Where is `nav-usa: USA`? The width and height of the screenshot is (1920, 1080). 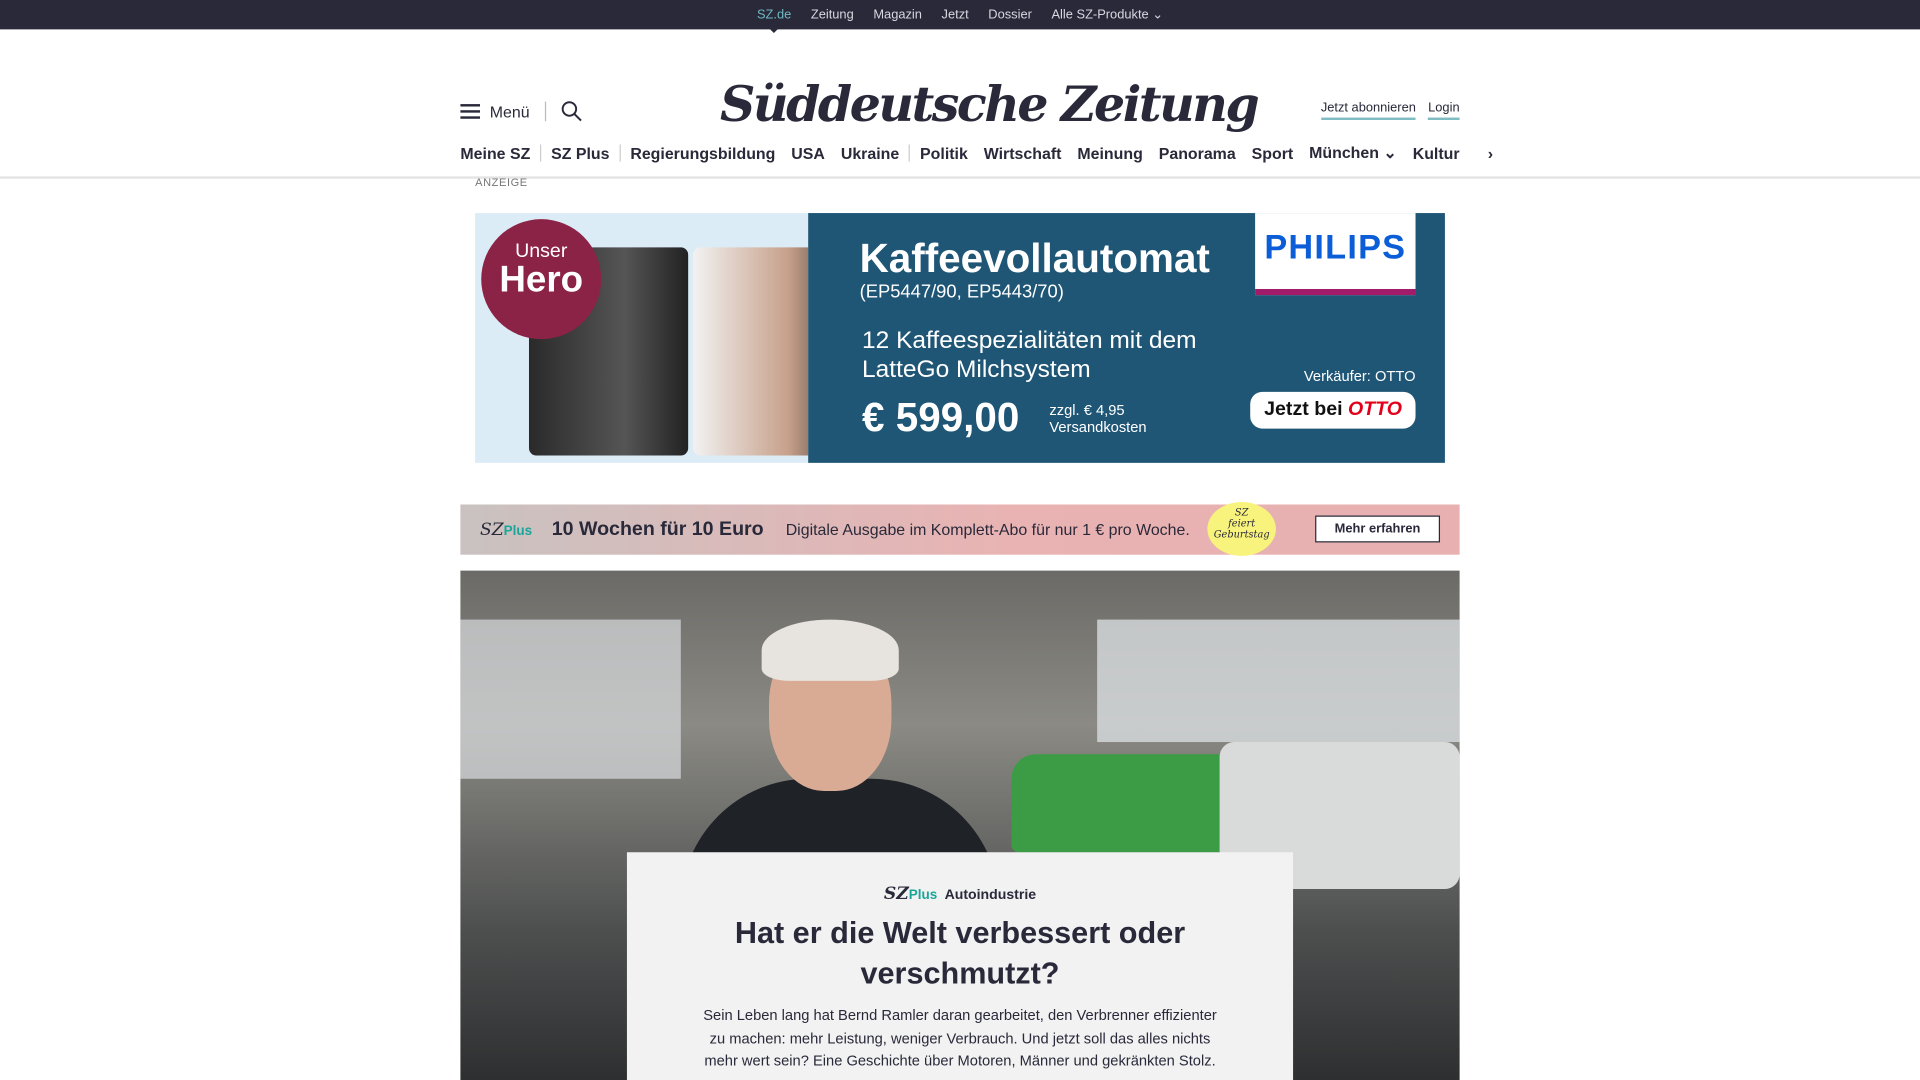
nav-usa: USA is located at coordinates (808, 153).